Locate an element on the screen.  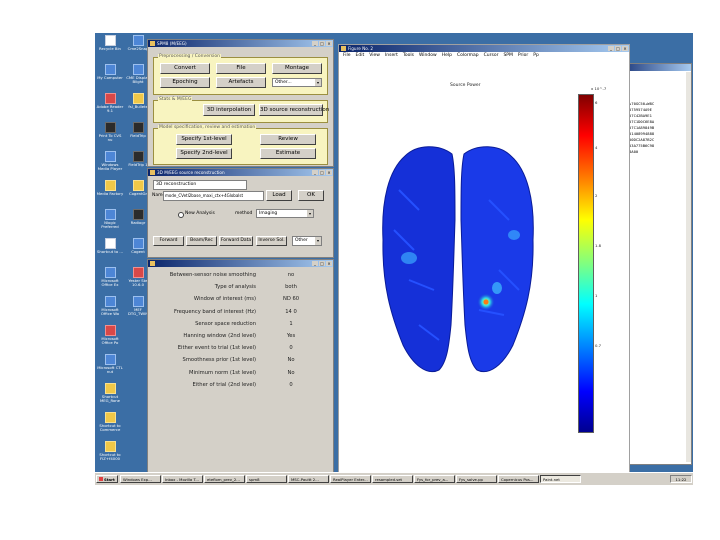
convert-button: Convert is located at coordinates (185, 68).